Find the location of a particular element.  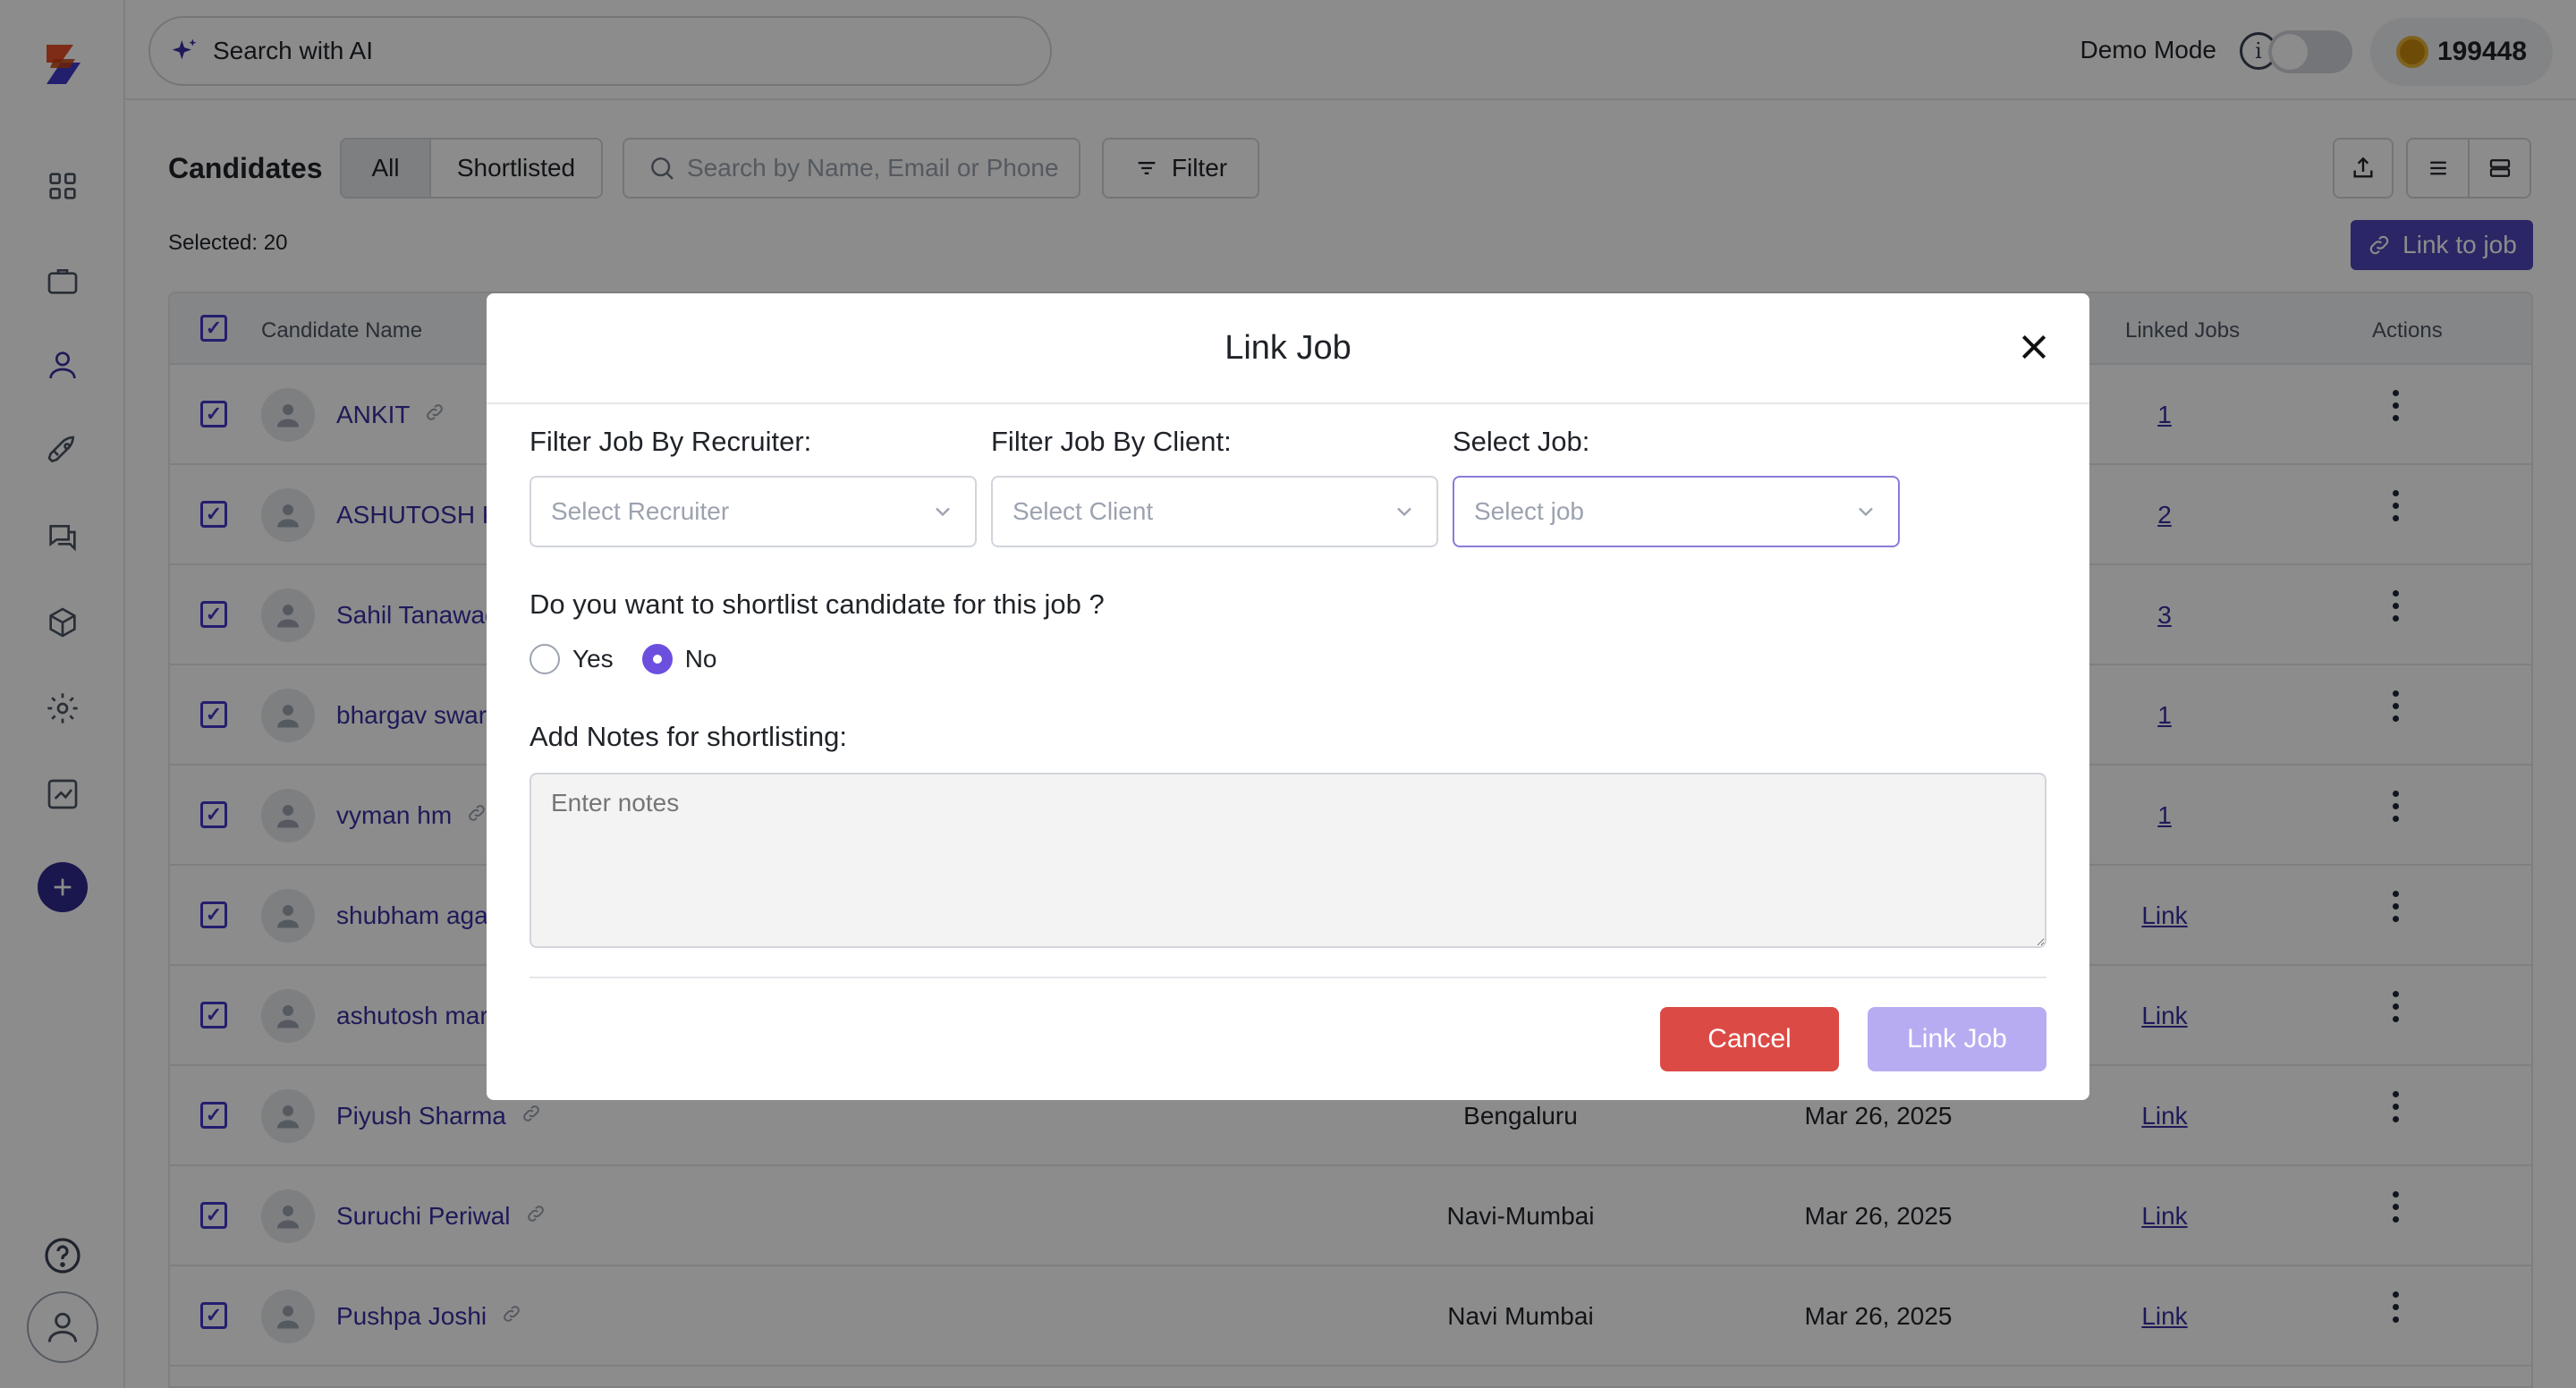

client-select-placeholder: Select Client is located at coordinates (1083, 511).